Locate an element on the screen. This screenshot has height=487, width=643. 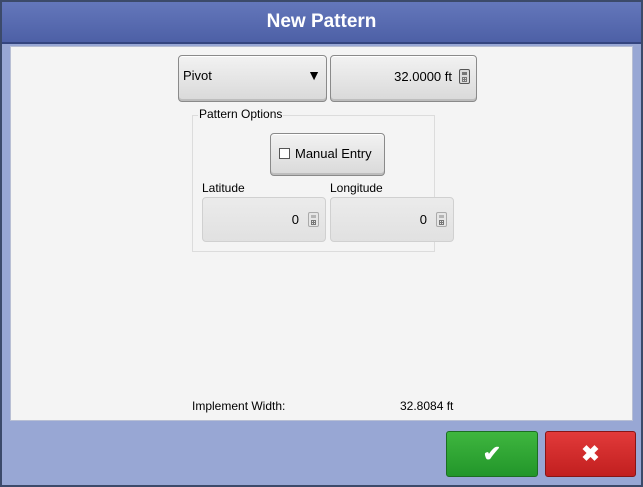
implement-width-label: Implement Width: is located at coordinates (239, 406).